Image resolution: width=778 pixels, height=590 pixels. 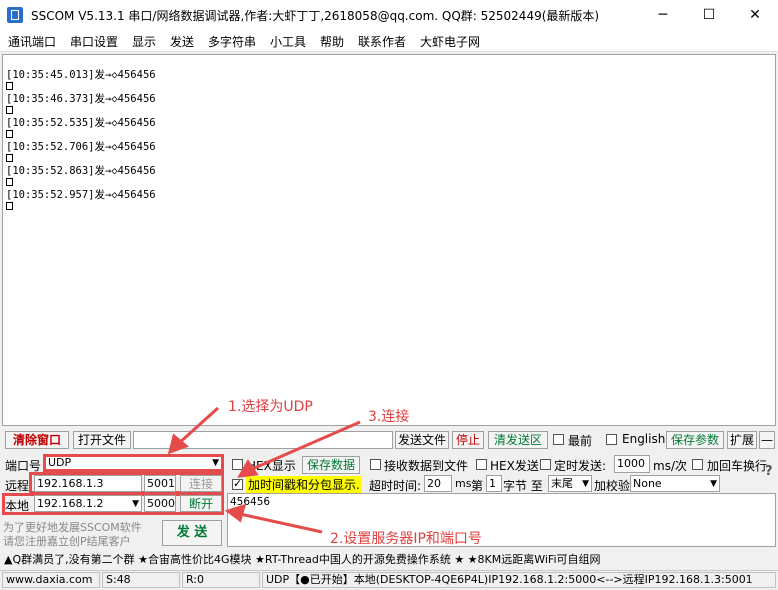 I want to click on arrow-2-head, so click(x=235, y=513).